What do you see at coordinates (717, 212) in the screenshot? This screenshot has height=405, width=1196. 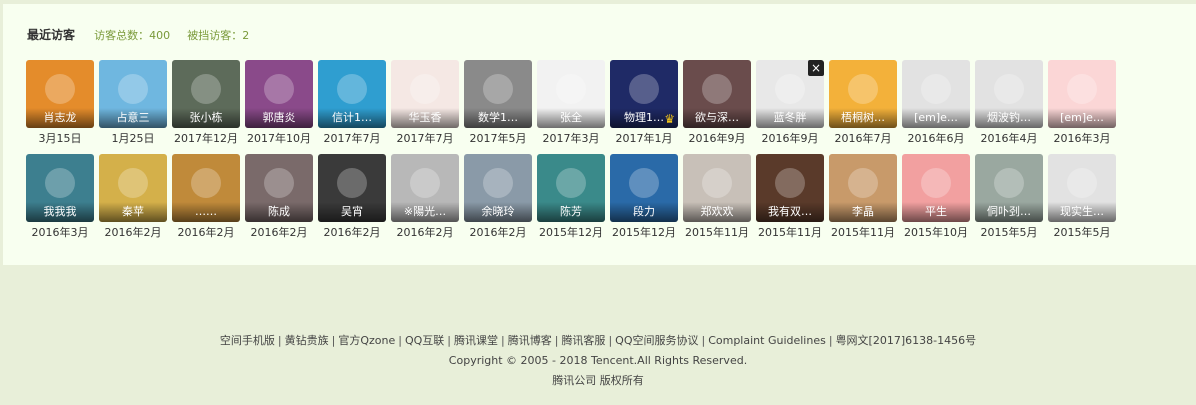 I see `visitor-name: 郑欢欢` at bounding box center [717, 212].